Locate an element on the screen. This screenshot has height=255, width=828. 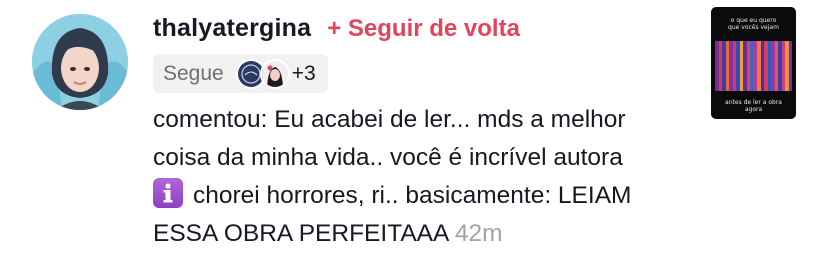
username-link: thalyatergina is located at coordinates (232, 28).